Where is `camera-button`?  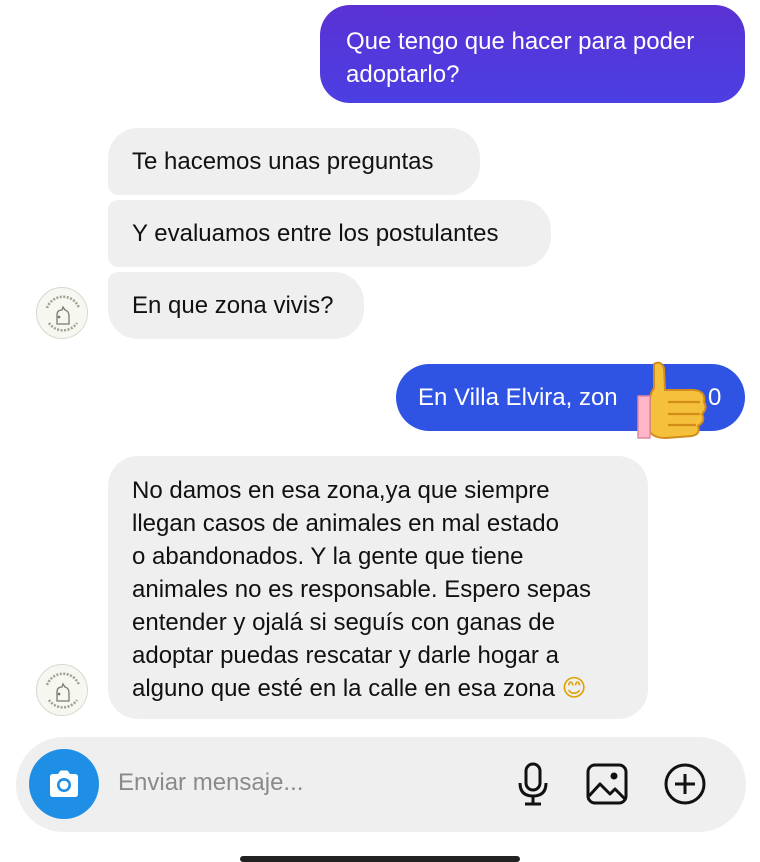
camera-button is located at coordinates (64, 784).